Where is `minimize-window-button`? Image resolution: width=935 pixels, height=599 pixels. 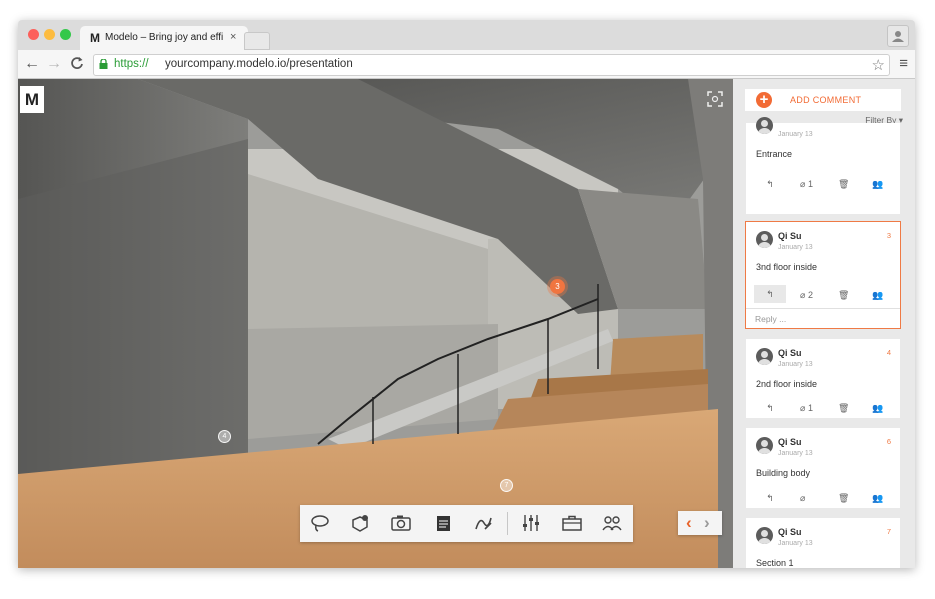 minimize-window-button is located at coordinates (49, 34).